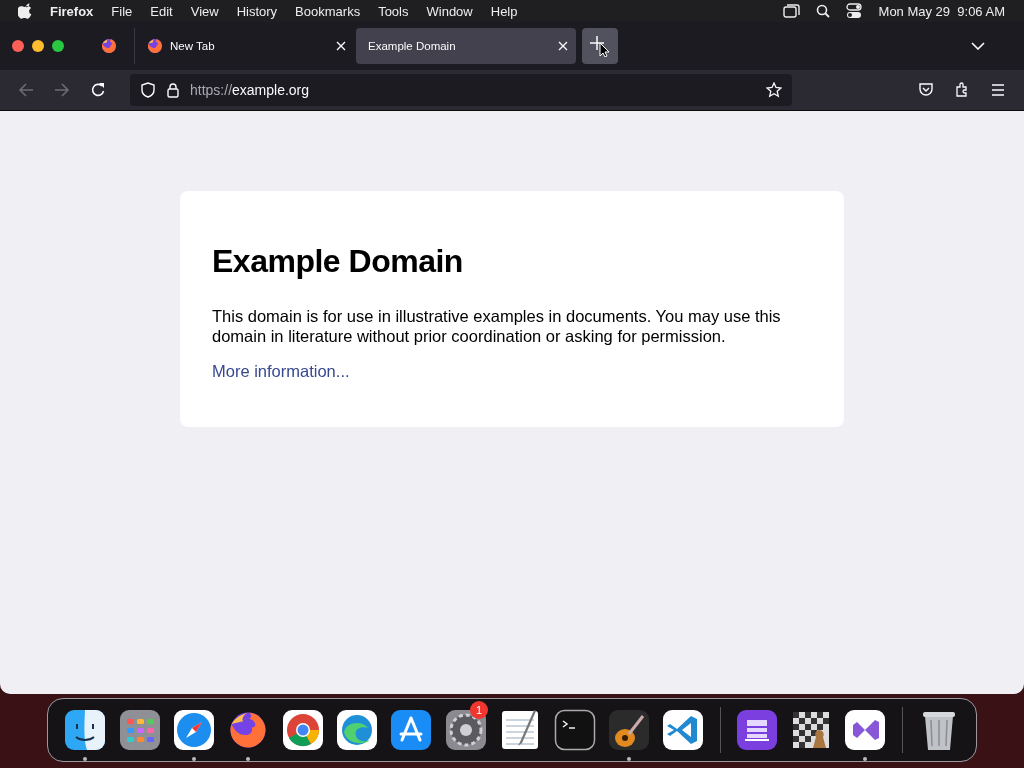 This screenshot has width=1024, height=768. I want to click on browser-tab: Example Domain, so click(466, 46).